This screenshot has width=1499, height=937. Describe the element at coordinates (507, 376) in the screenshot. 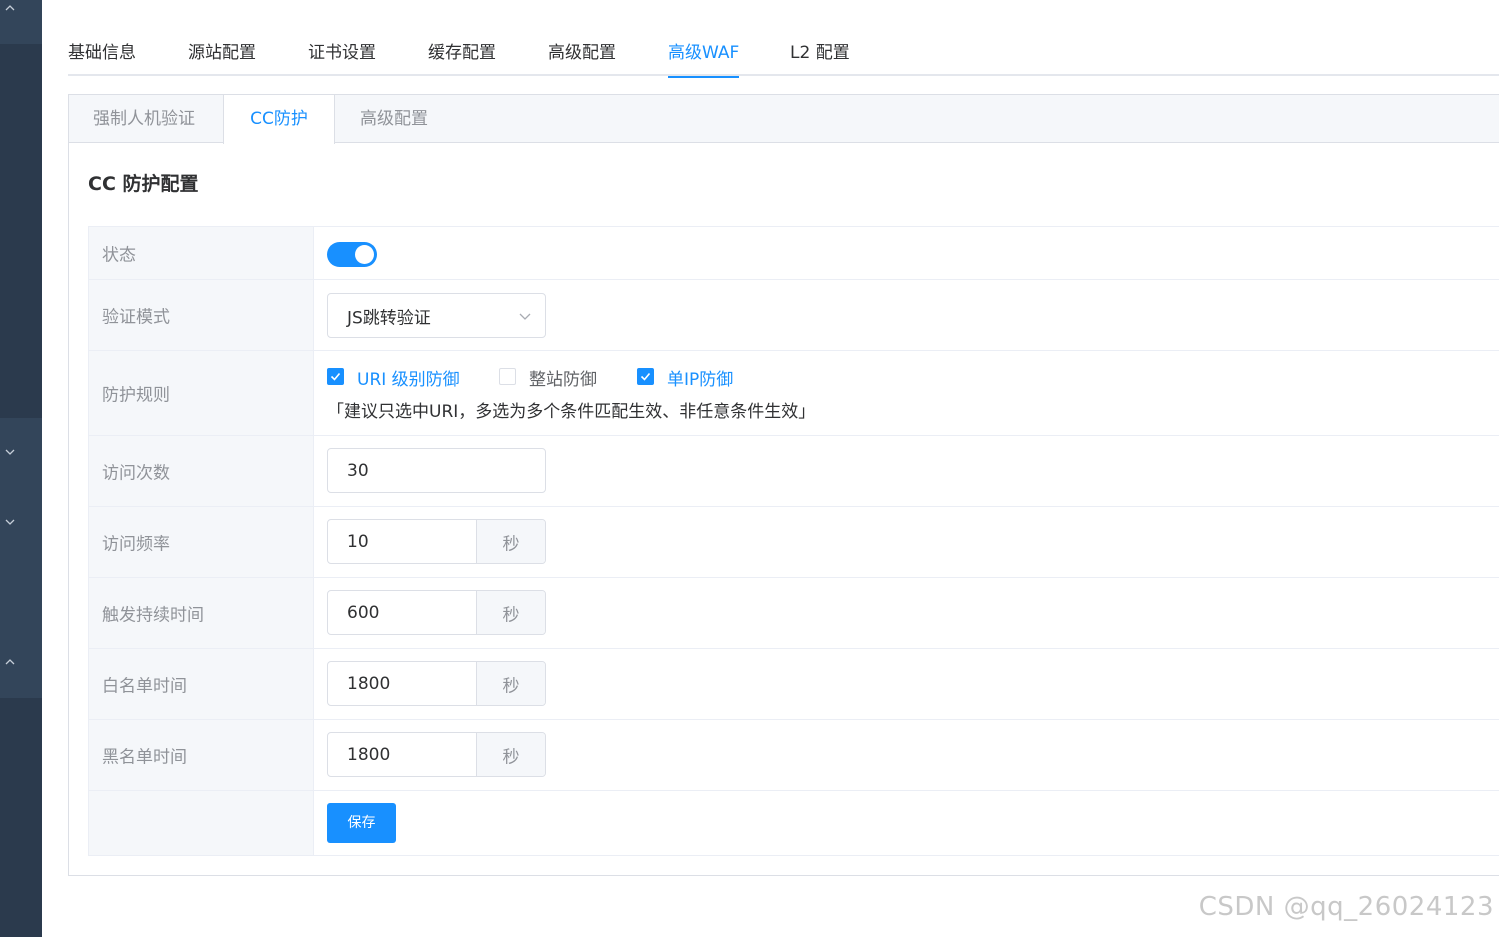

I see `checkbox-site` at that location.